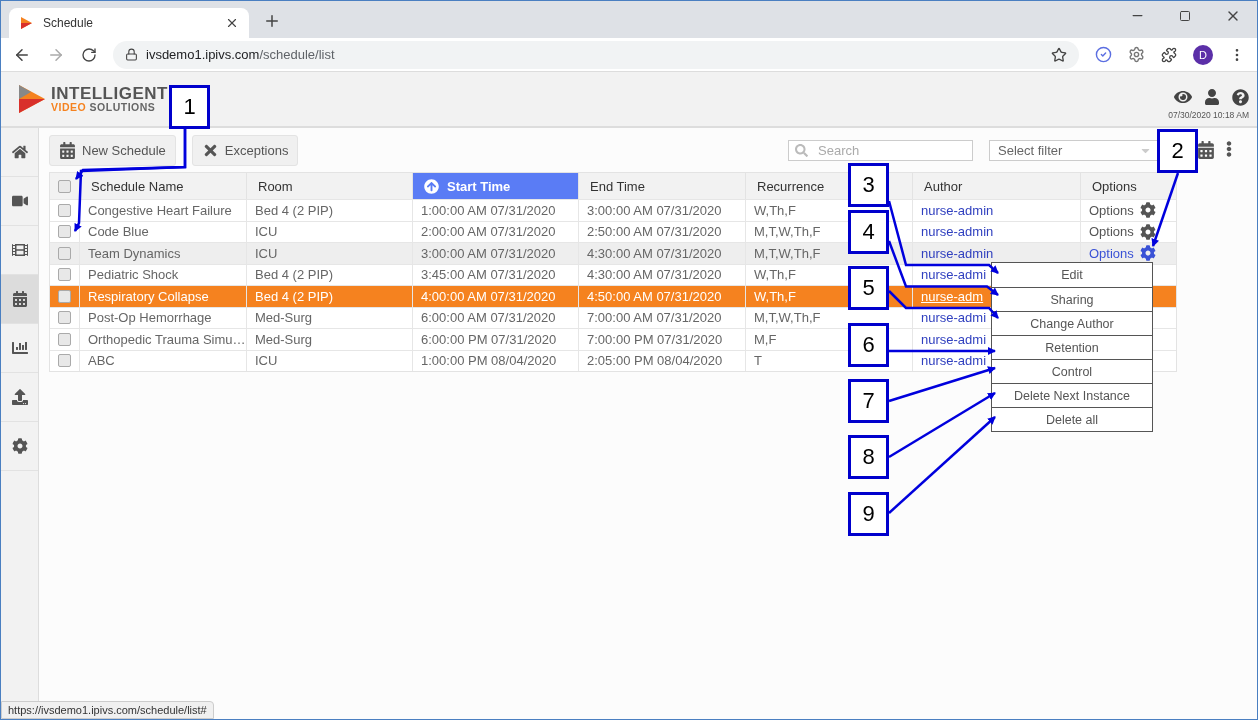  I want to click on callout-label: 4, so click(868, 232).